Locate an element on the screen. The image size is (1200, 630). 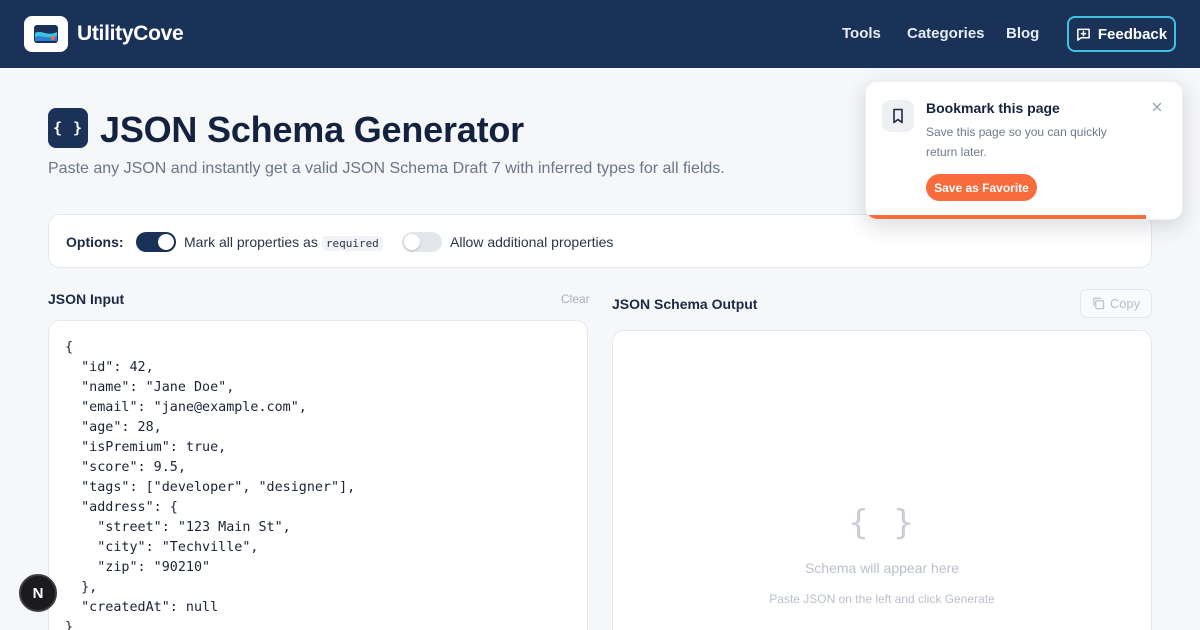
braces-icon: { } is located at coordinates (68, 128).